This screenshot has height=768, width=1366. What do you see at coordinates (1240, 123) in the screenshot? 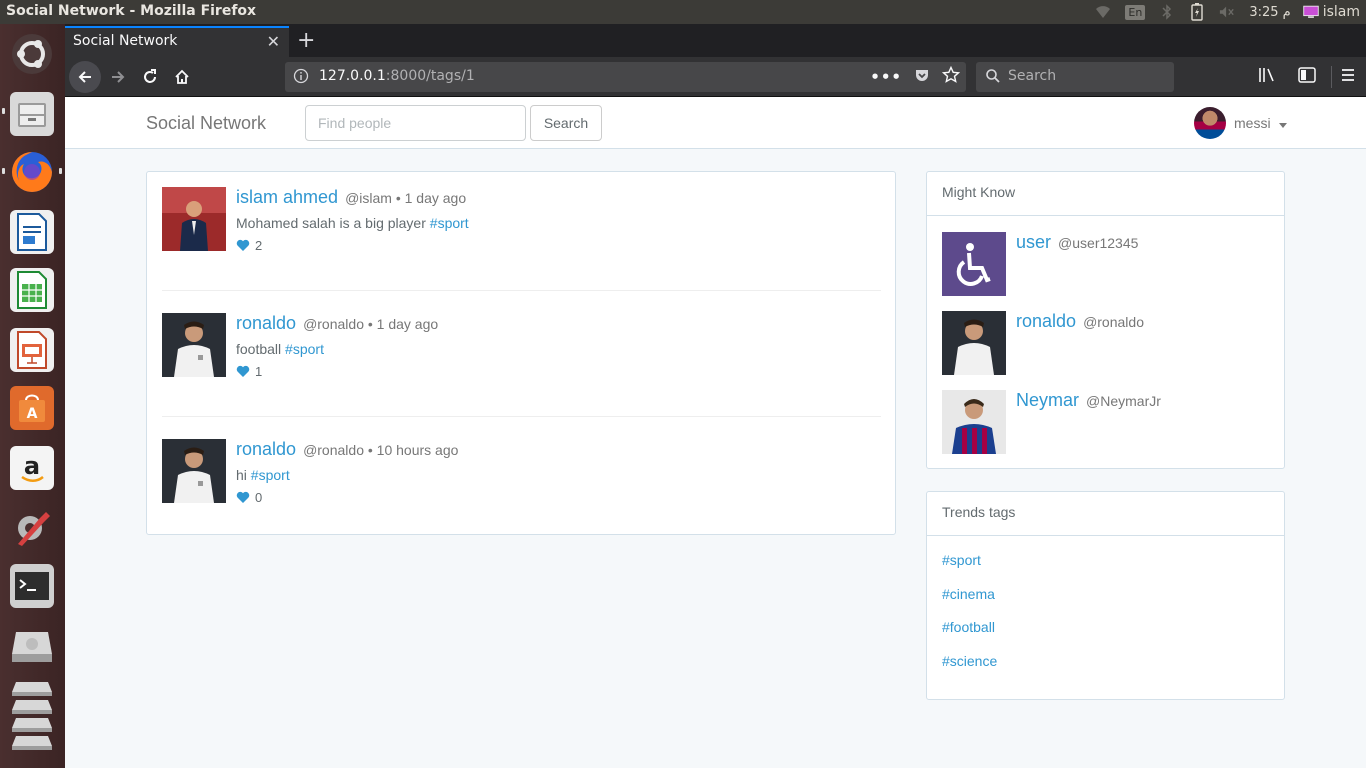
I see `user-menu-dropdown: messi` at bounding box center [1240, 123].